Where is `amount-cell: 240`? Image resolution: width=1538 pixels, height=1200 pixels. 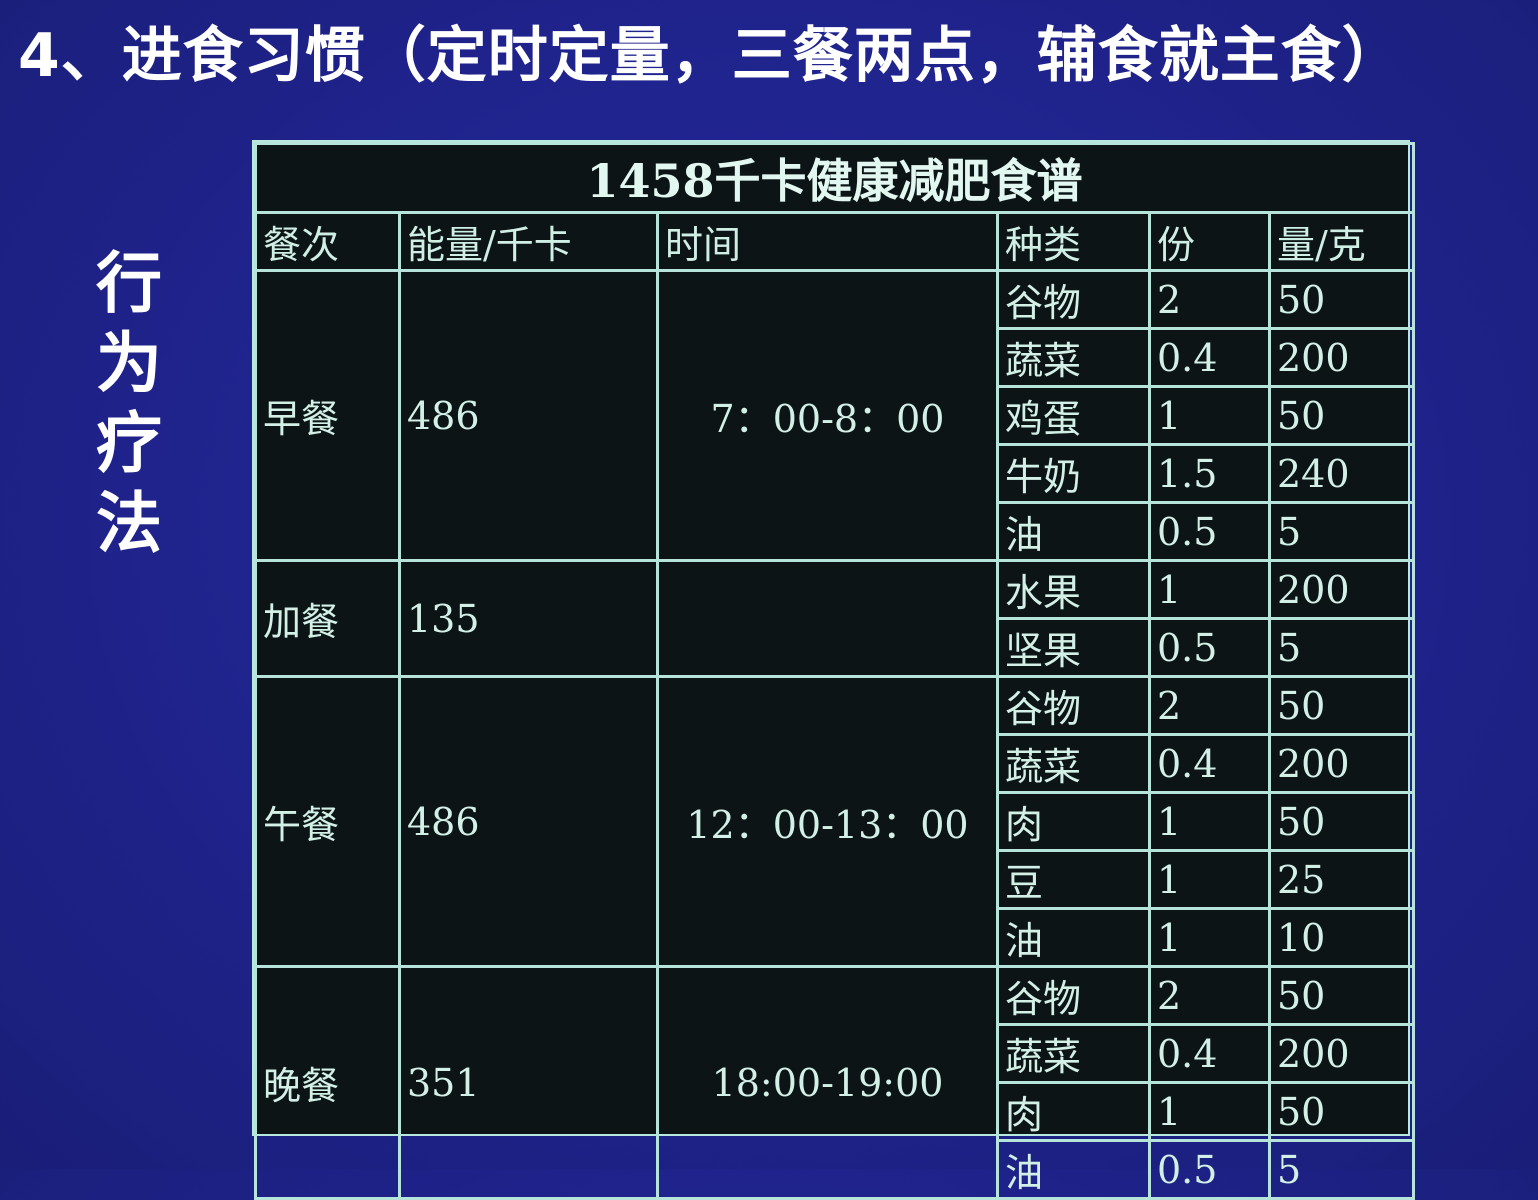 amount-cell: 240 is located at coordinates (1341, 473).